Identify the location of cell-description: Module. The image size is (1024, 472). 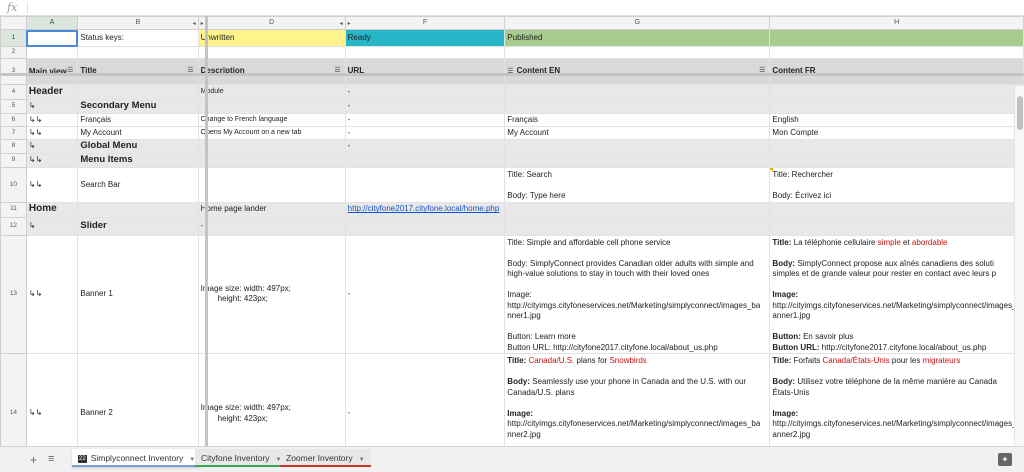
(271, 92).